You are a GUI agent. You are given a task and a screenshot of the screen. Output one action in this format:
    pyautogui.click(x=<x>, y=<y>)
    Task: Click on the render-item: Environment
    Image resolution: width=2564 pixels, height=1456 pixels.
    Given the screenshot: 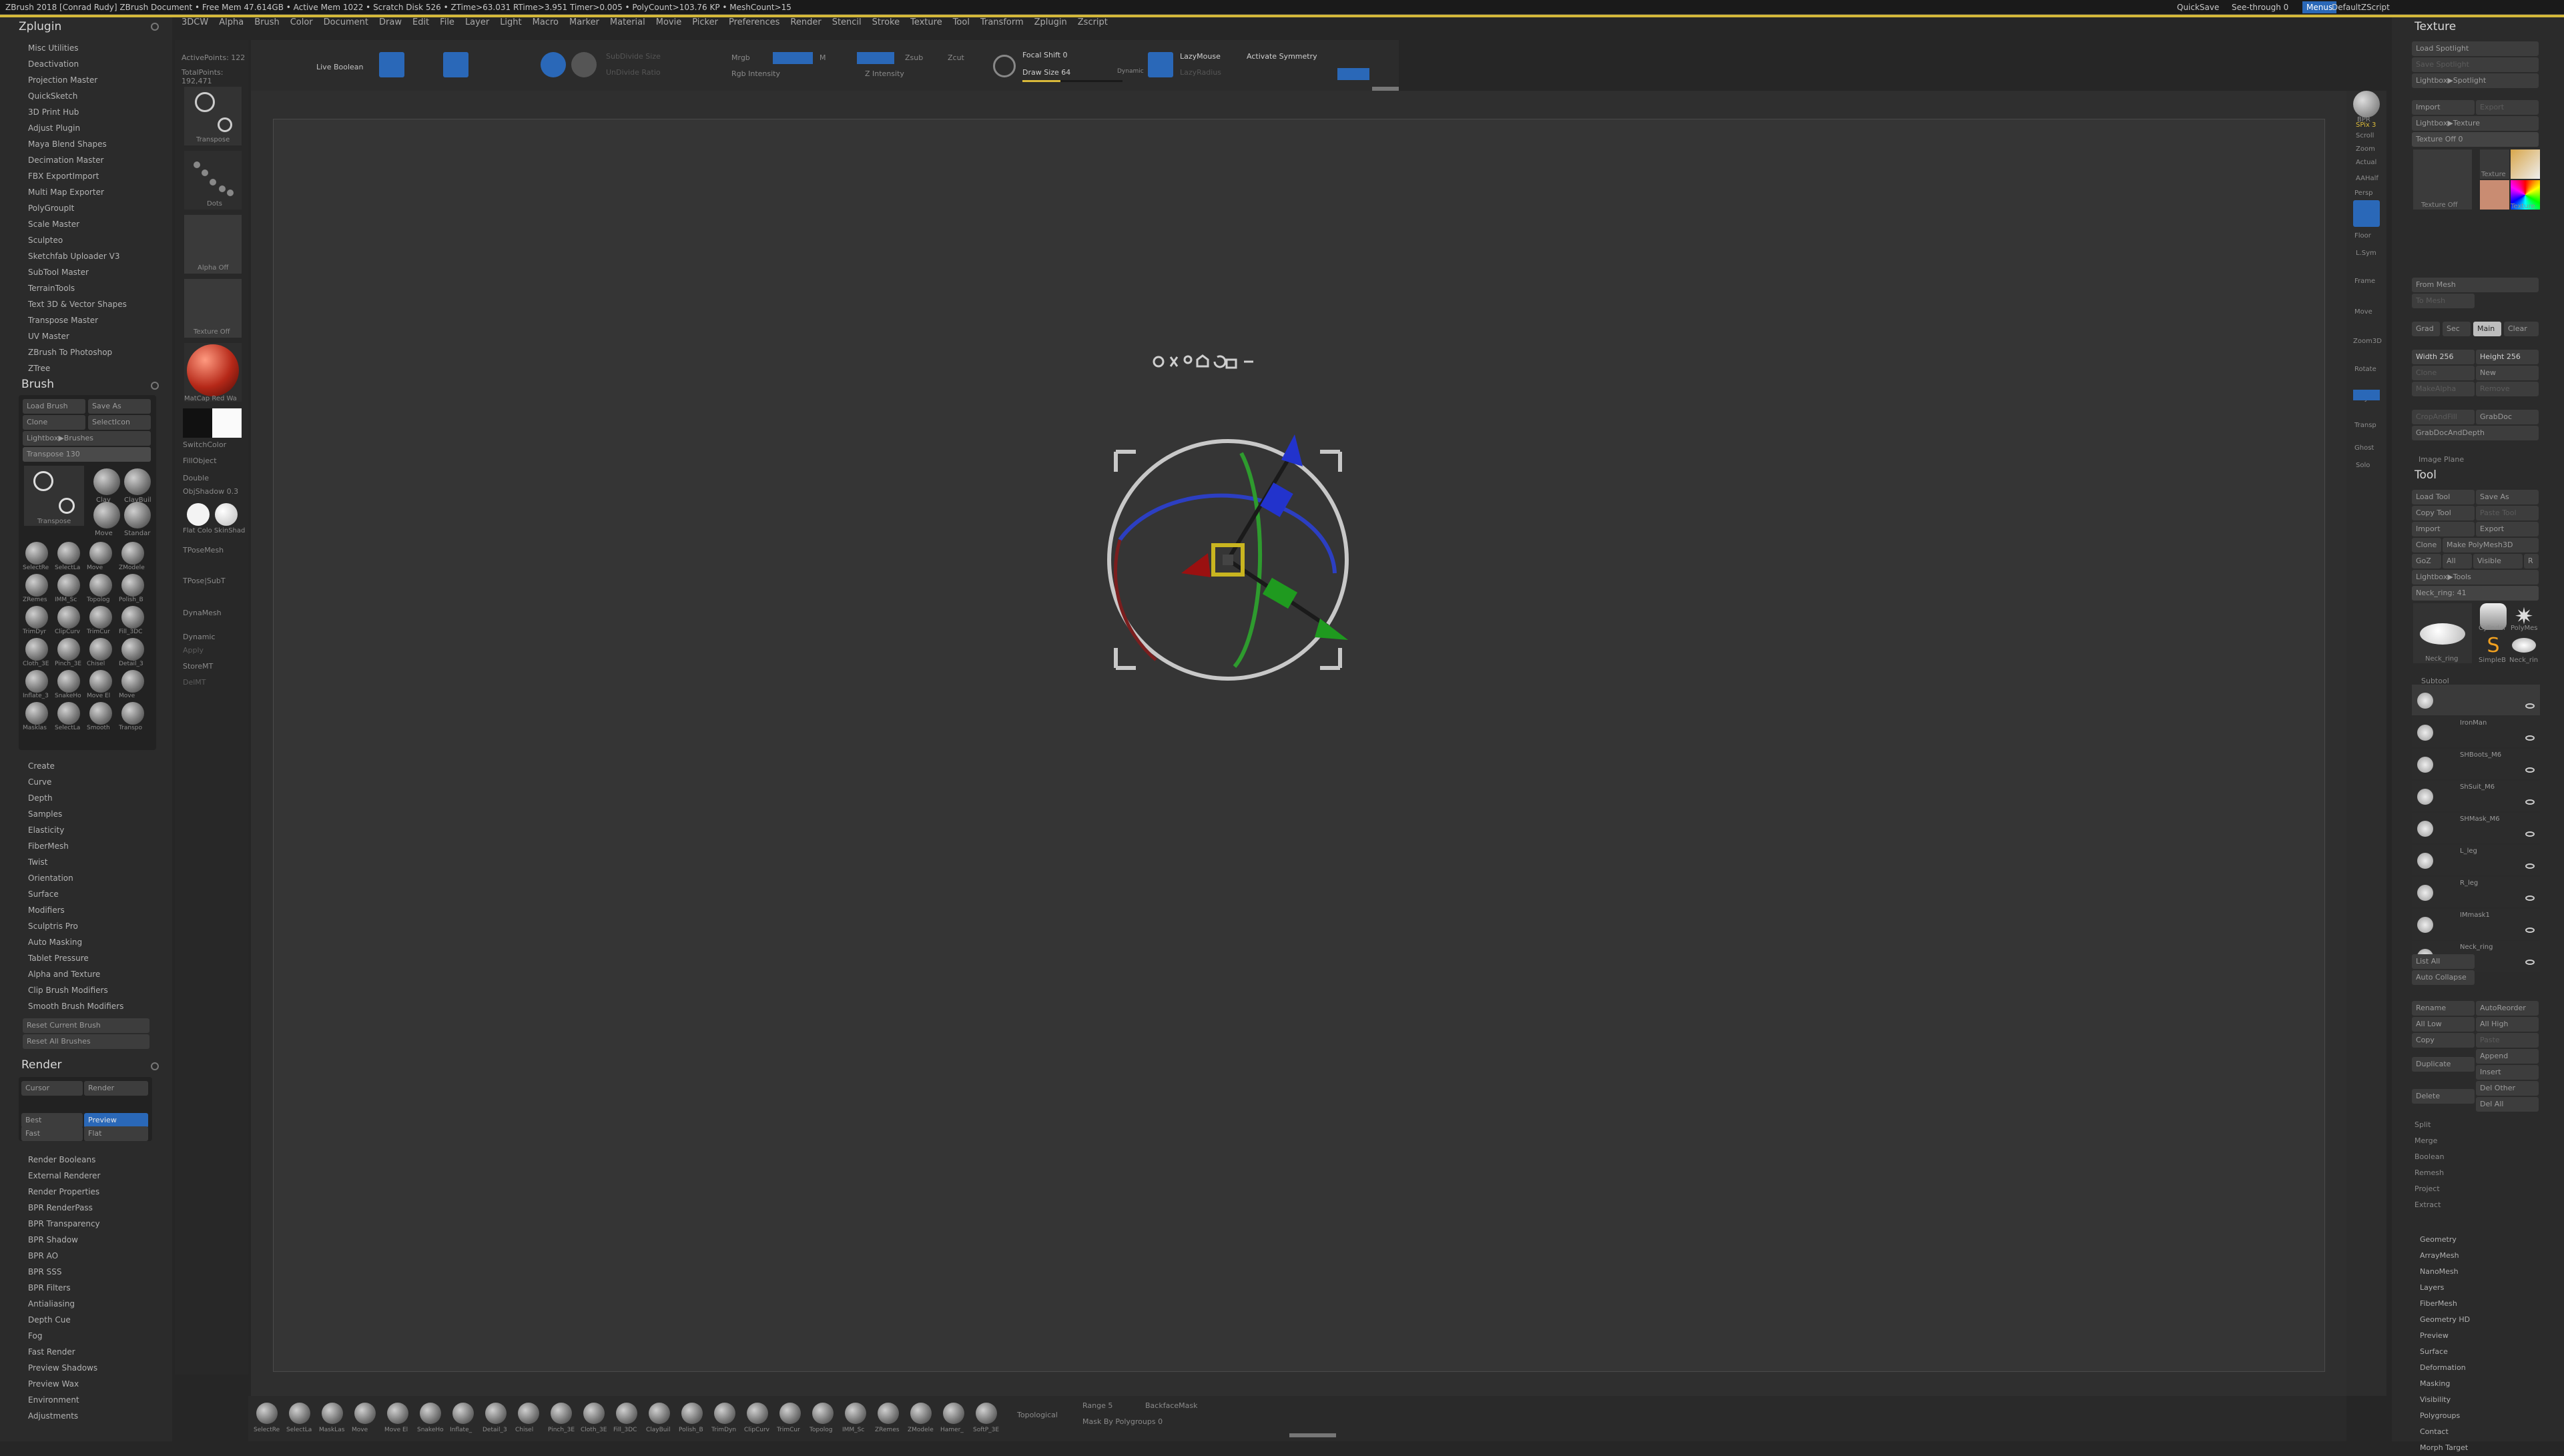 What is the action you would take?
    pyautogui.click(x=86, y=1400)
    